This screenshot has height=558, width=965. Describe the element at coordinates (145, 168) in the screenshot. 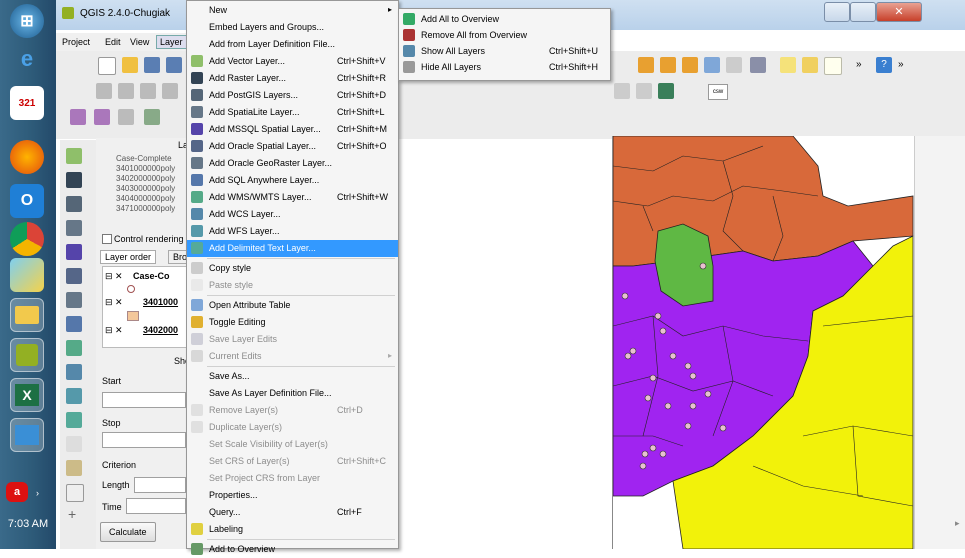

I see `layer-item: 3401000000poly` at that location.